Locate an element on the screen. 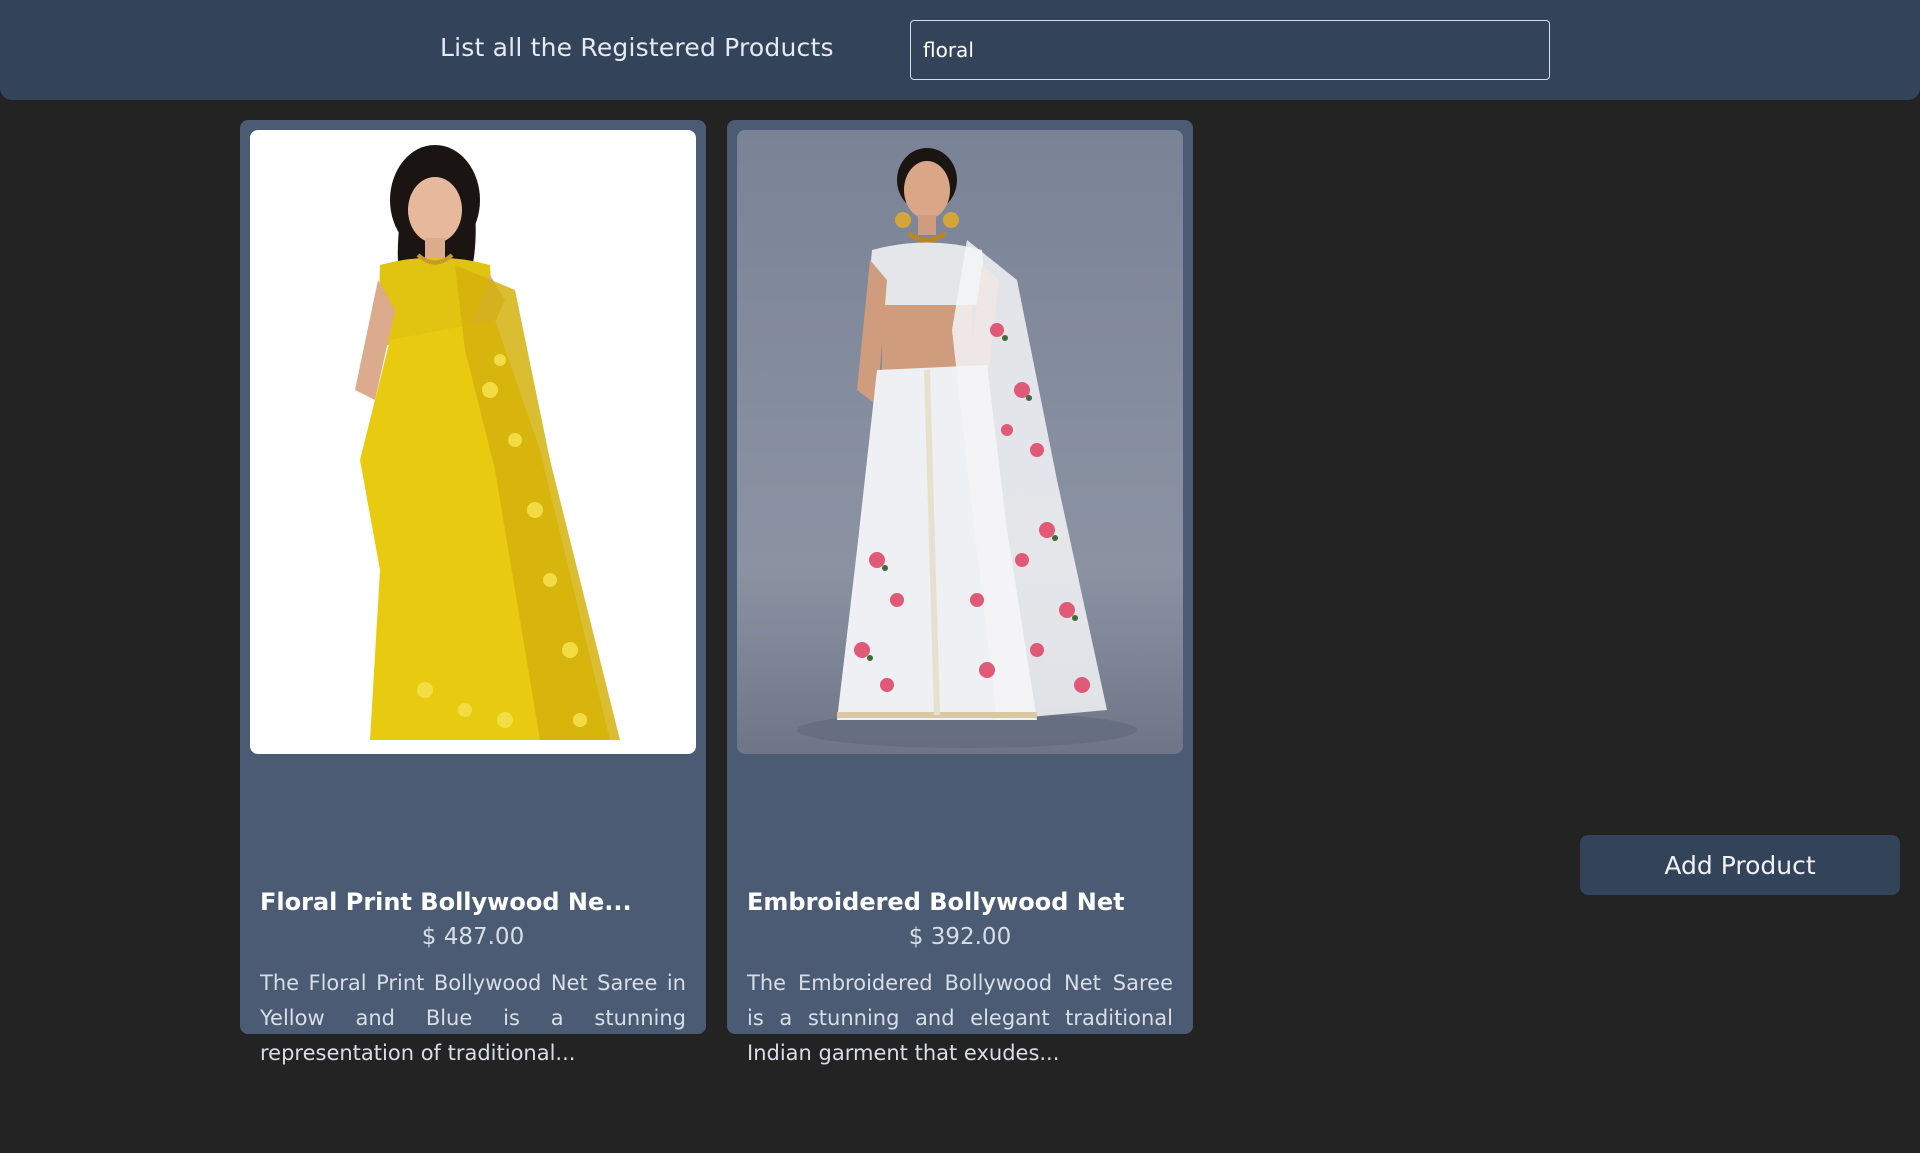  top-bar: List all the Registered Products is located at coordinates (960, 50).